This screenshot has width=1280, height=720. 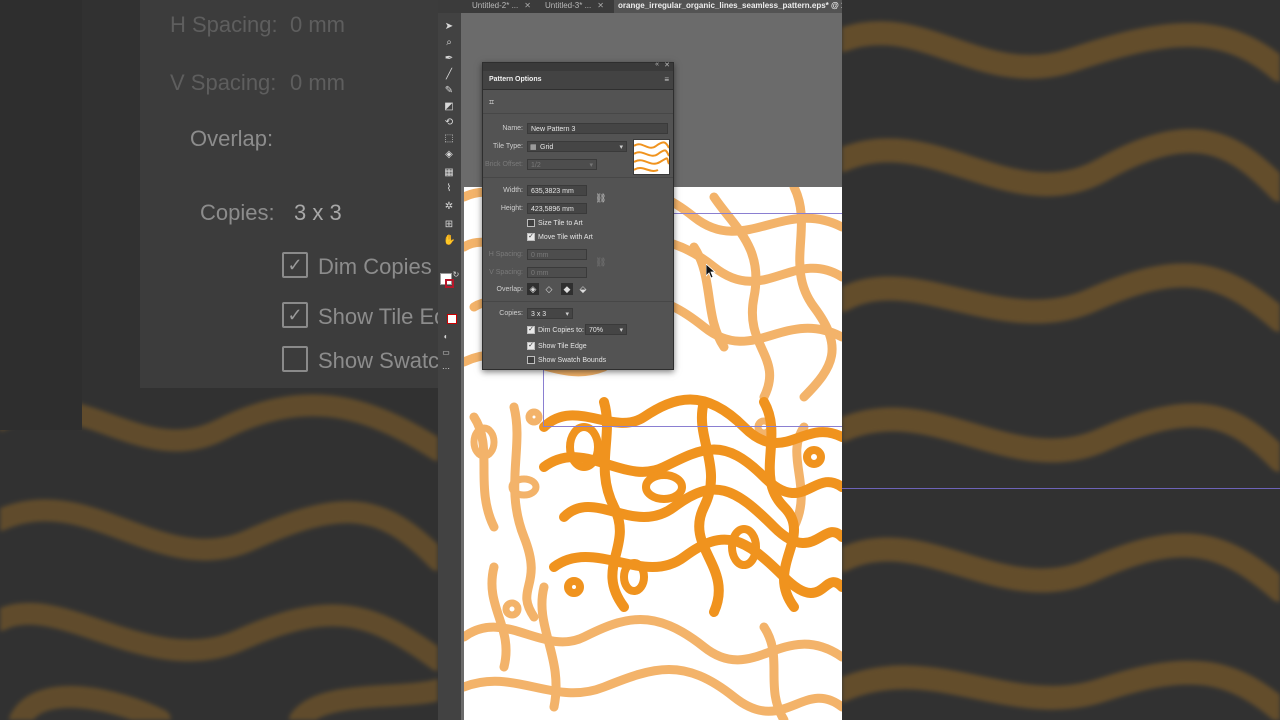 What do you see at coordinates (533, 289) in the screenshot?
I see `overlap-left-in-front-icon: ◈` at bounding box center [533, 289].